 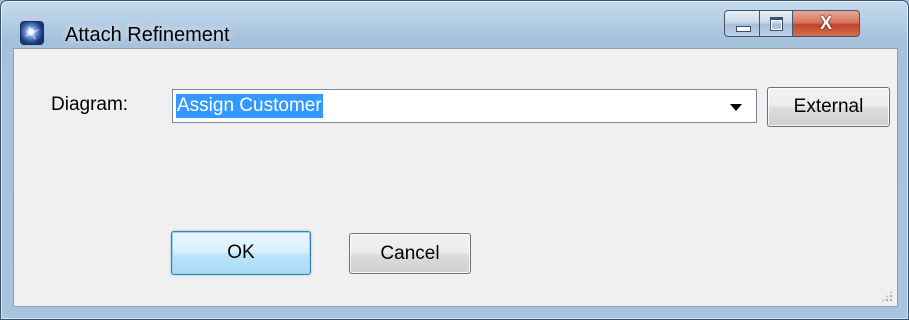 I want to click on chevron-down-icon, so click(x=736, y=107).